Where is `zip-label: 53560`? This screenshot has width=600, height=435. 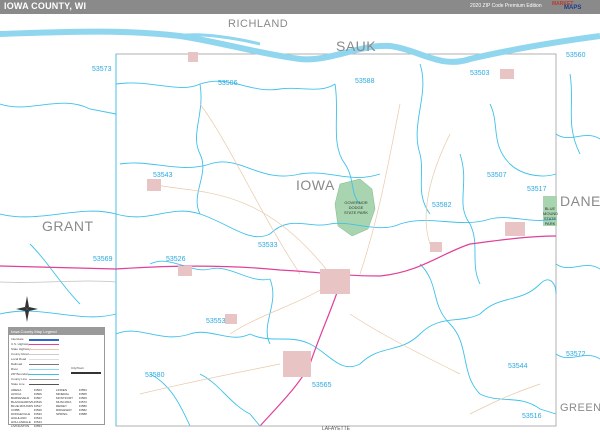
zip-label: 53560 is located at coordinates (576, 55).